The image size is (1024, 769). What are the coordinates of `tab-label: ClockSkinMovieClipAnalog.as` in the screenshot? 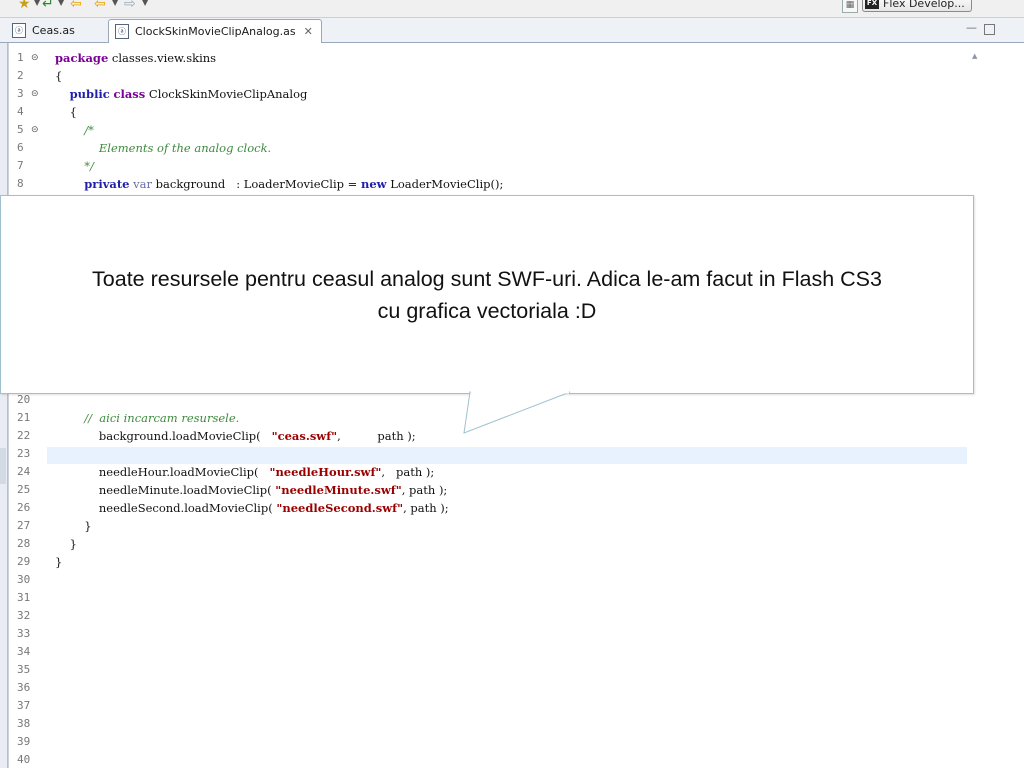 It's located at (215, 31).